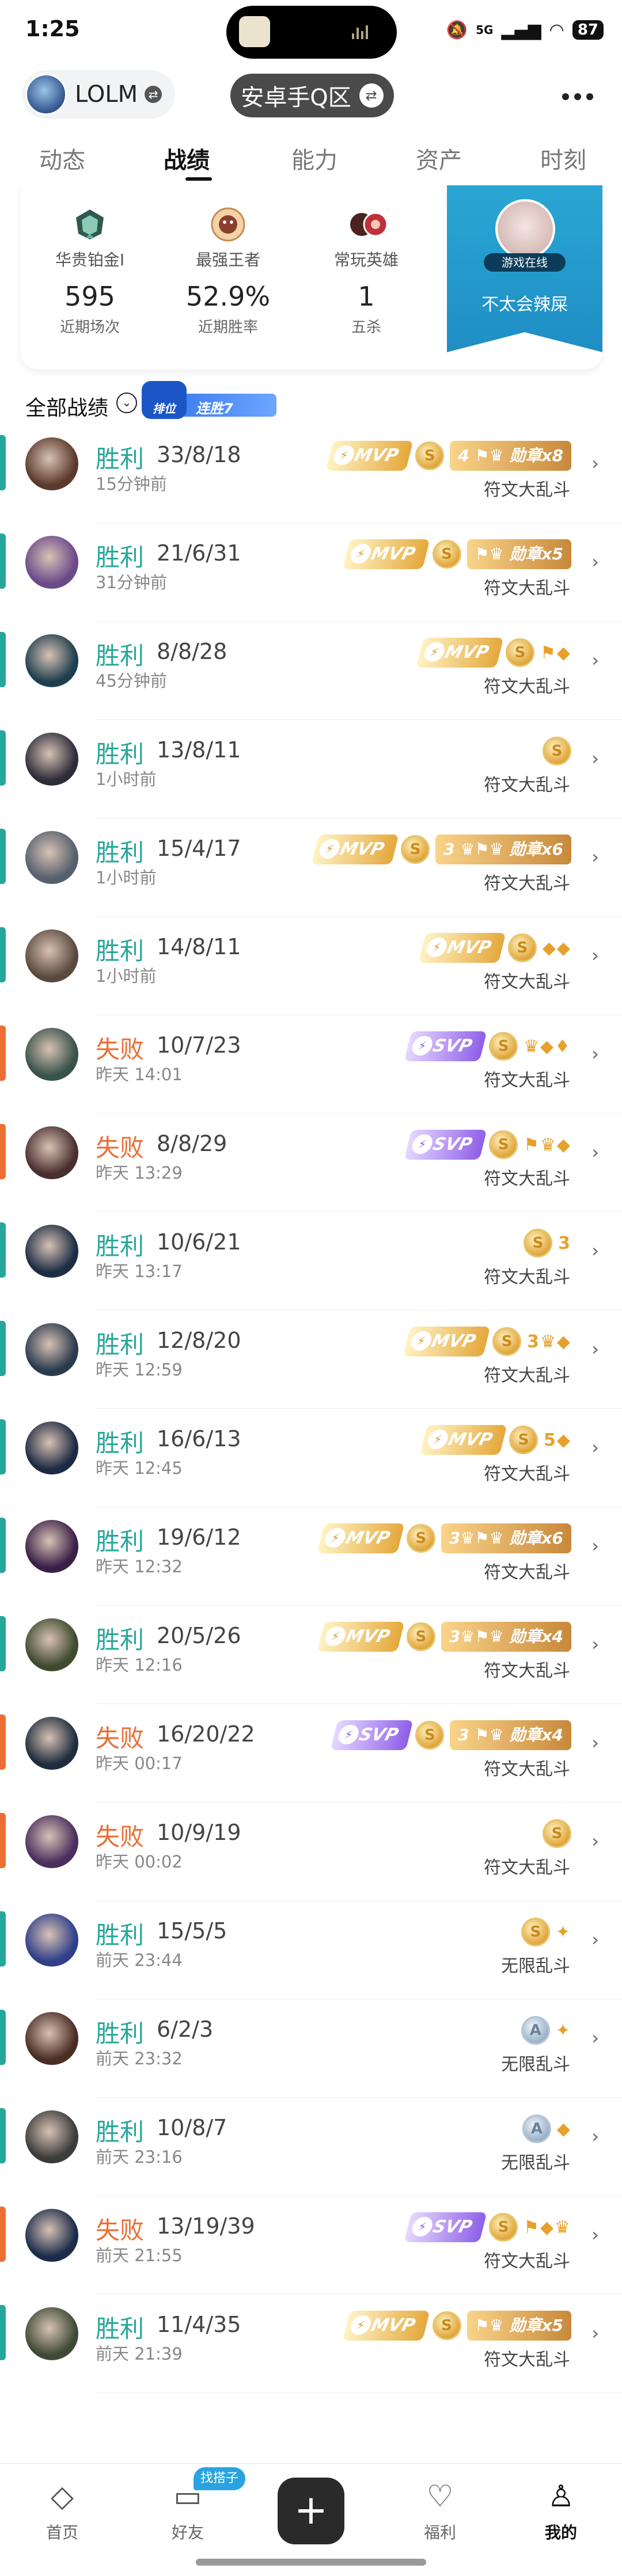 The height and width of the screenshot is (2576, 622). I want to click on tab-ability: 能力, so click(314, 159).